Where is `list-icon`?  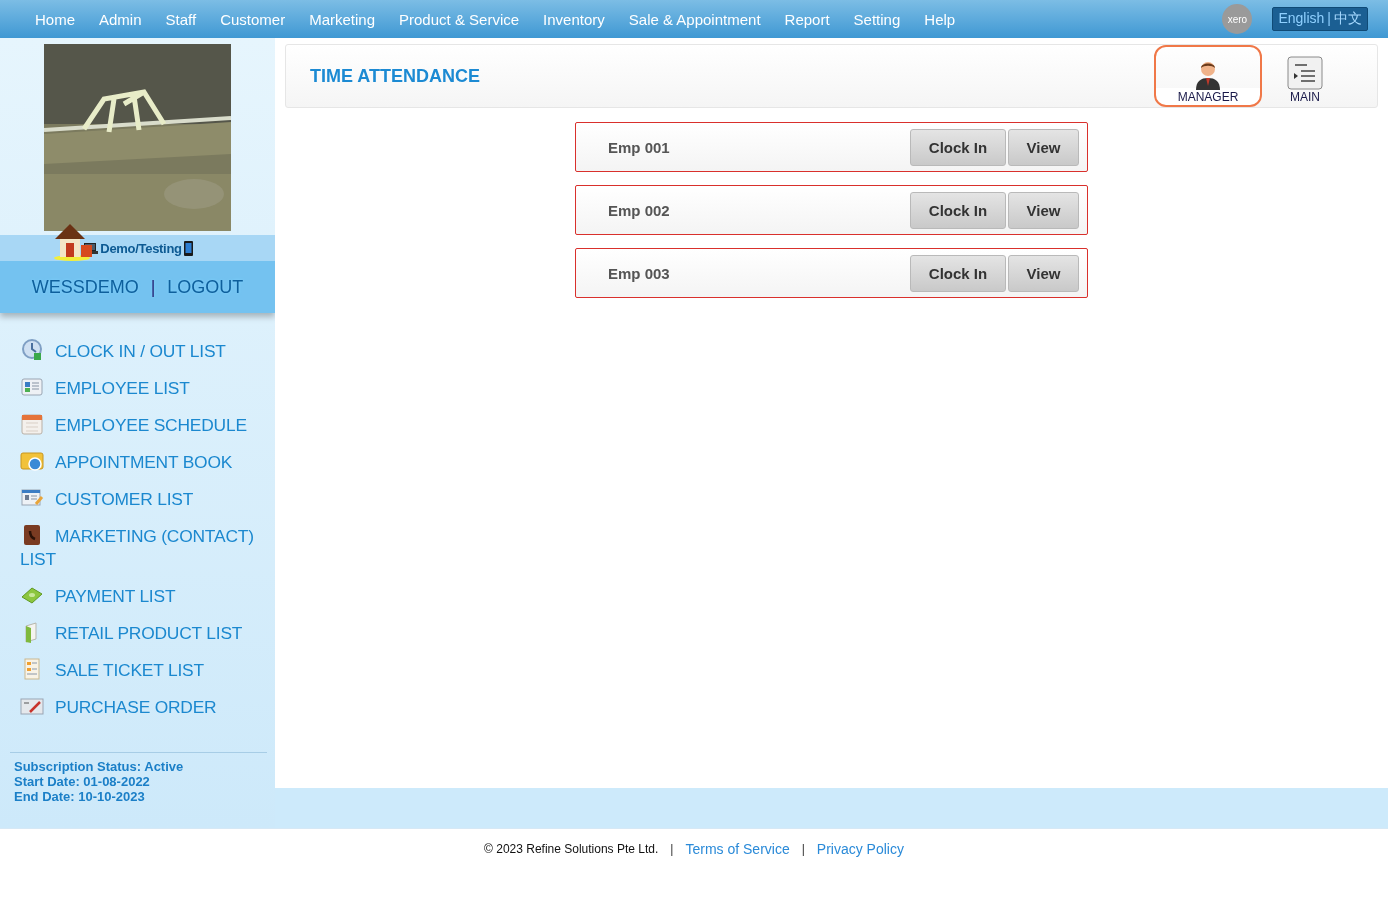
list-icon is located at coordinates (1305, 73).